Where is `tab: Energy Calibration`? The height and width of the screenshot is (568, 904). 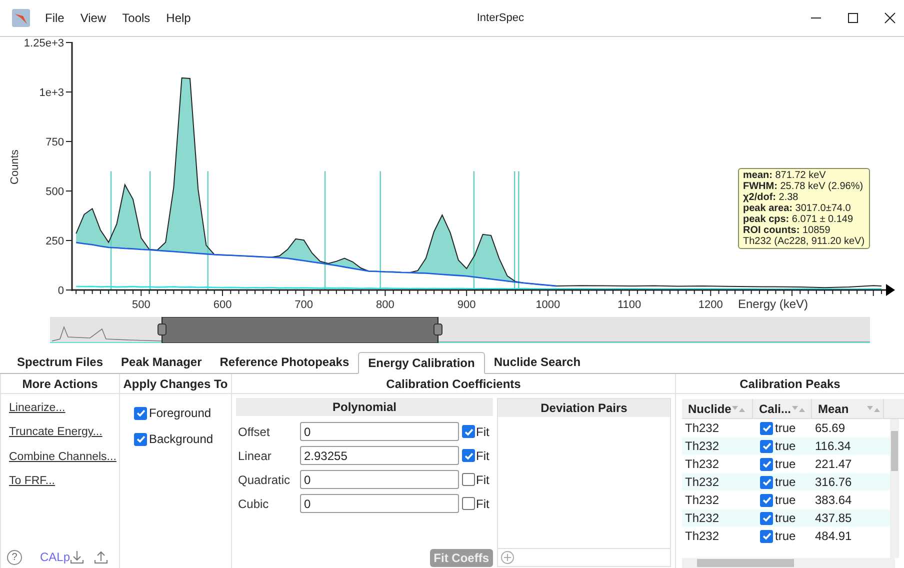
tab: Energy Calibration is located at coordinates (421, 363).